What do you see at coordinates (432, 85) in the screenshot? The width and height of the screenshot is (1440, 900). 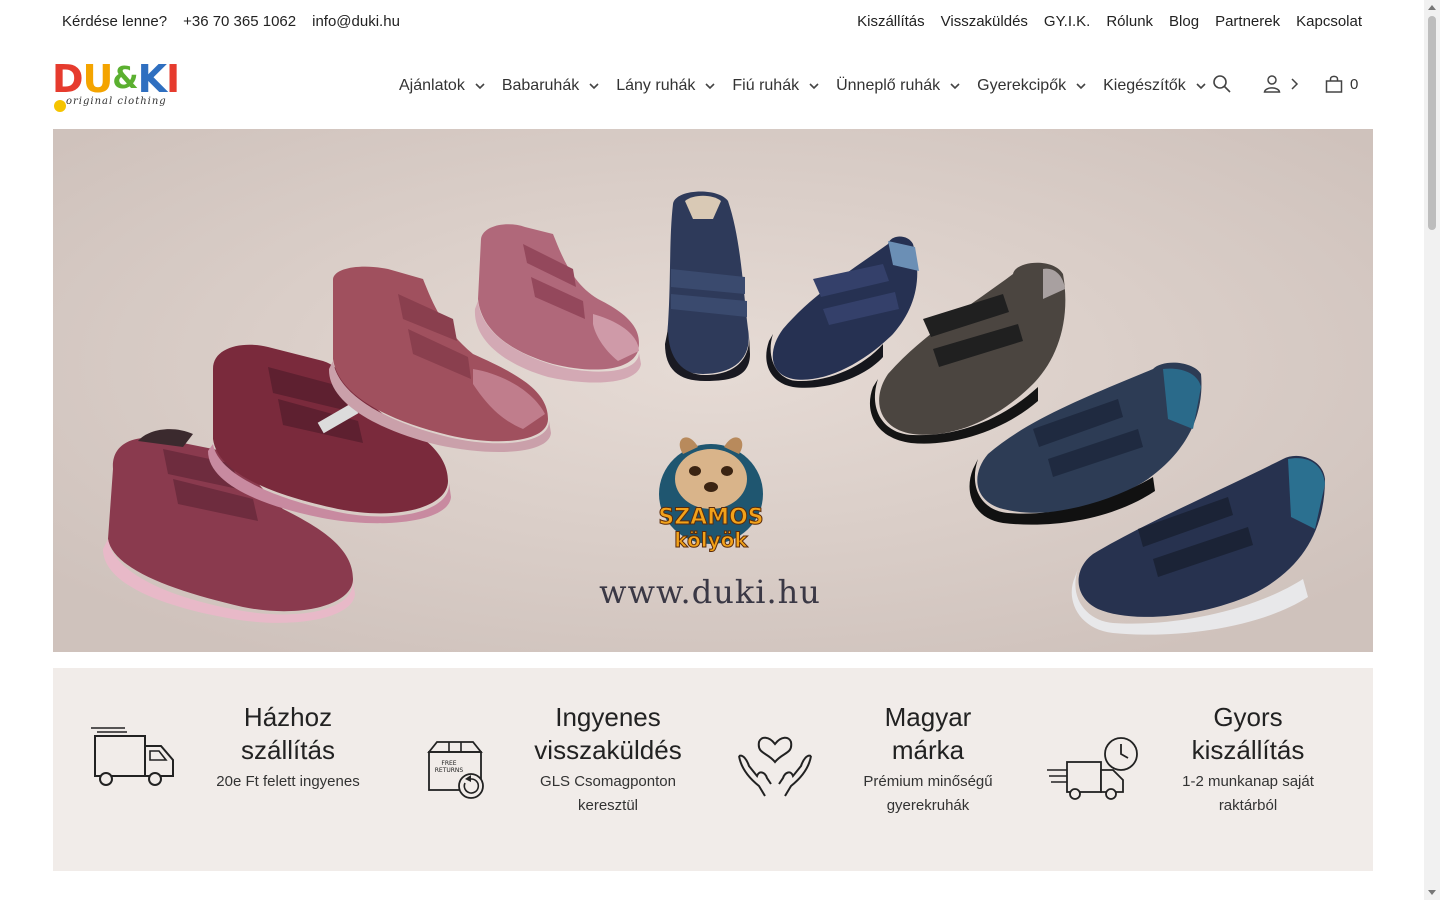 I see `nav-item-label: Ajánlatok` at bounding box center [432, 85].